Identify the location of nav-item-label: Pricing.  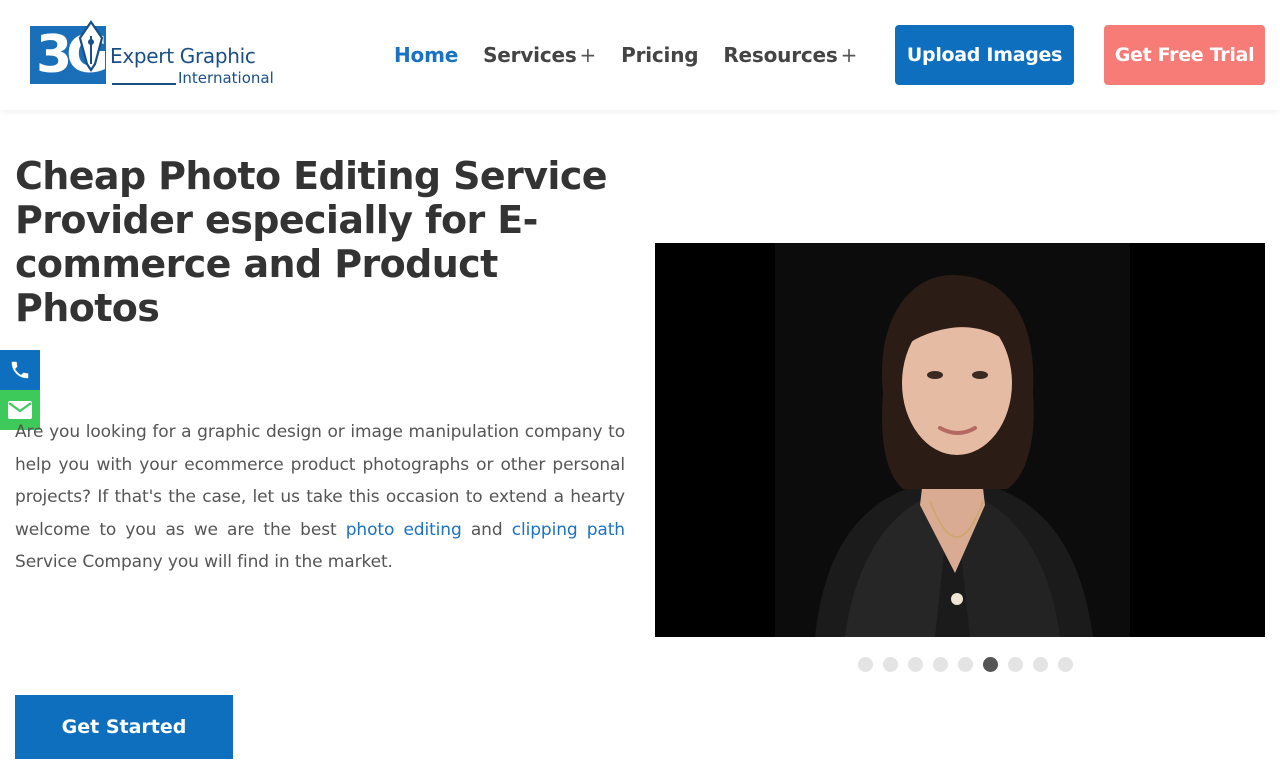
(660, 55).